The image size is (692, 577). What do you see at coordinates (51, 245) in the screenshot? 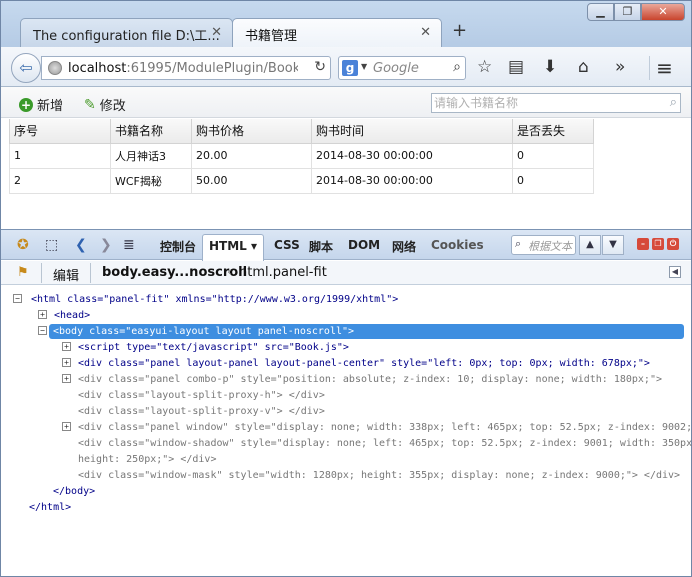
I see `inspect-cursor-icon: ⬚` at bounding box center [51, 245].